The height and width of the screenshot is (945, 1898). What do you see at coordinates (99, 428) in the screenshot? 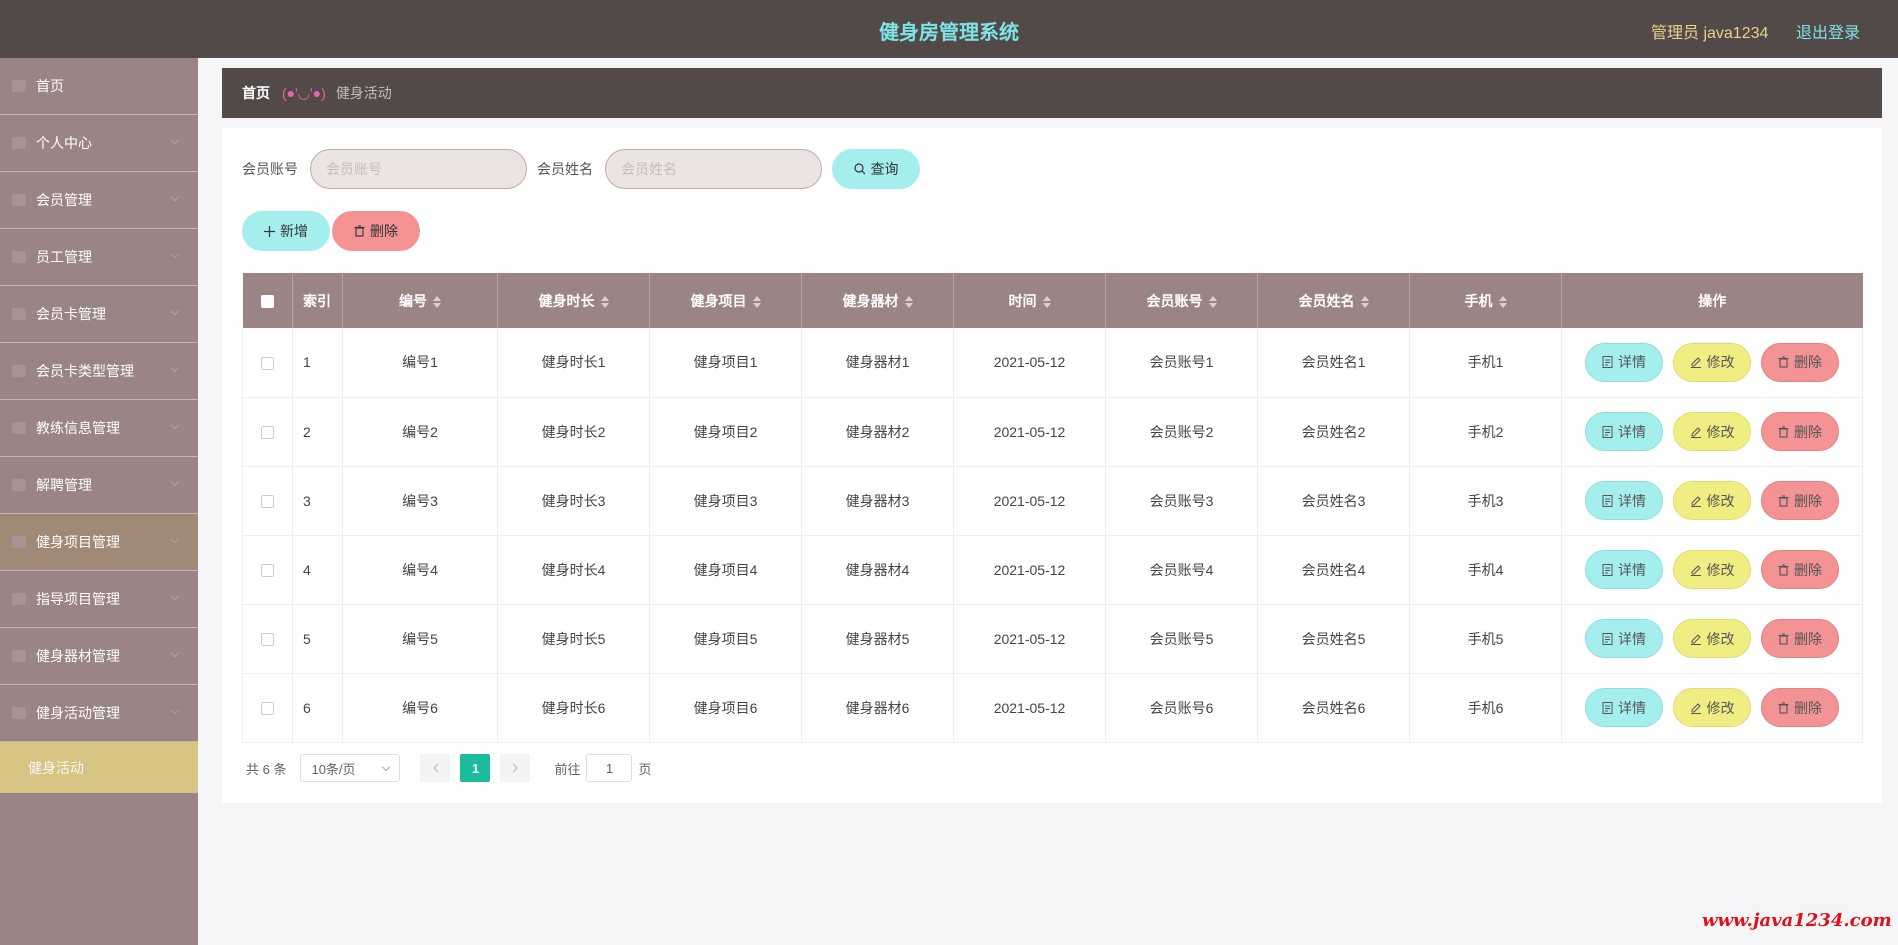
I see `sidebar-item-6: 教练信息管理` at bounding box center [99, 428].